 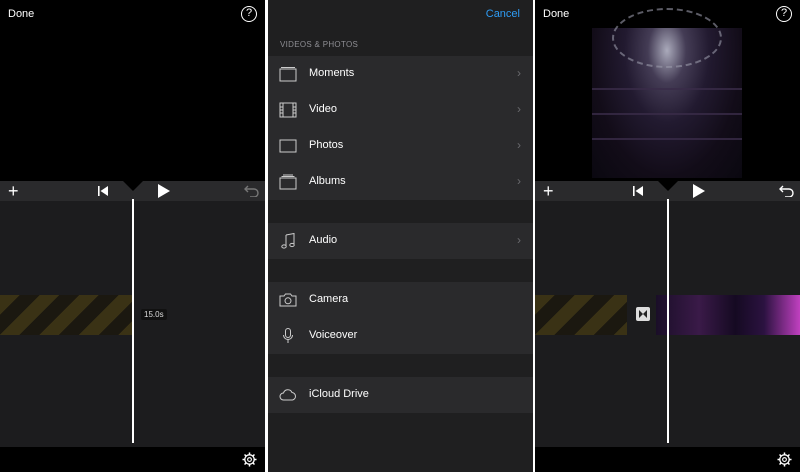 What do you see at coordinates (323, 240) in the screenshot?
I see `list-item-label: Audio` at bounding box center [323, 240].